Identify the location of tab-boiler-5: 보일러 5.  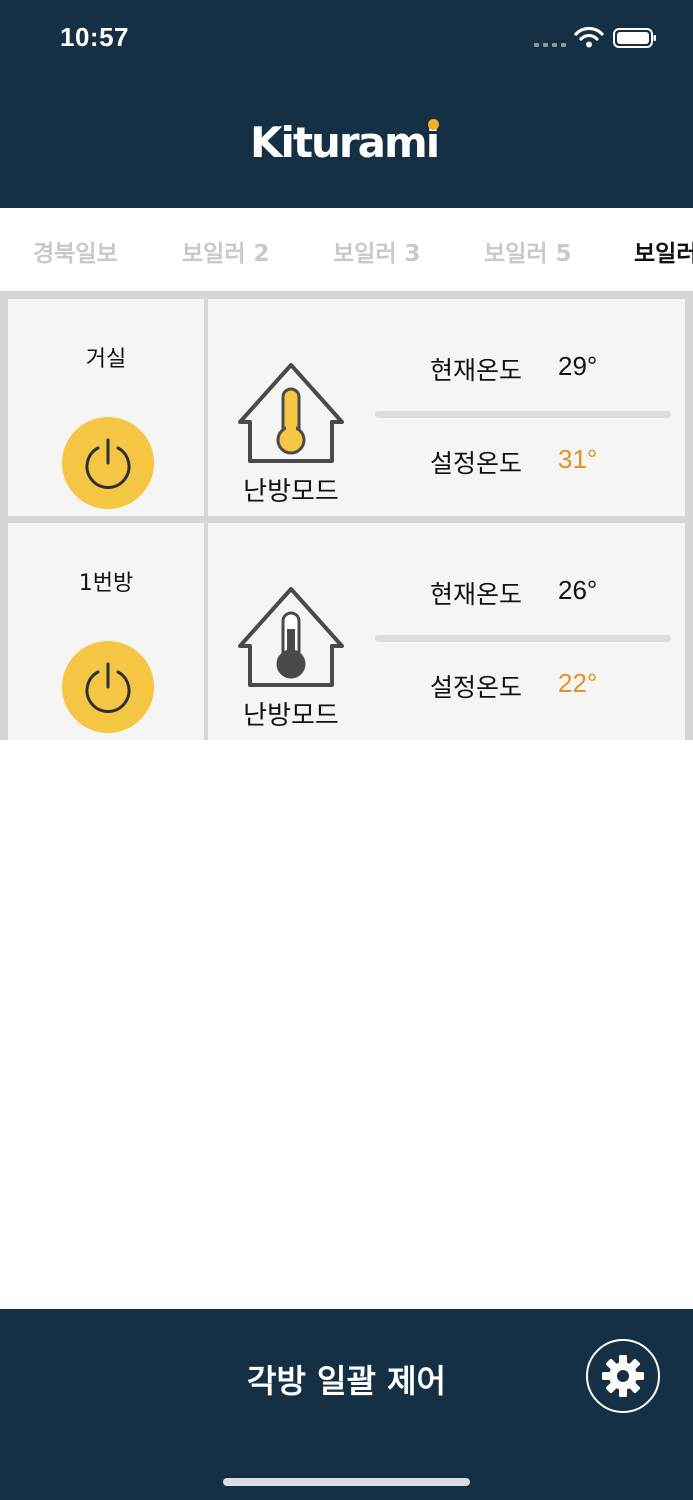
(528, 251).